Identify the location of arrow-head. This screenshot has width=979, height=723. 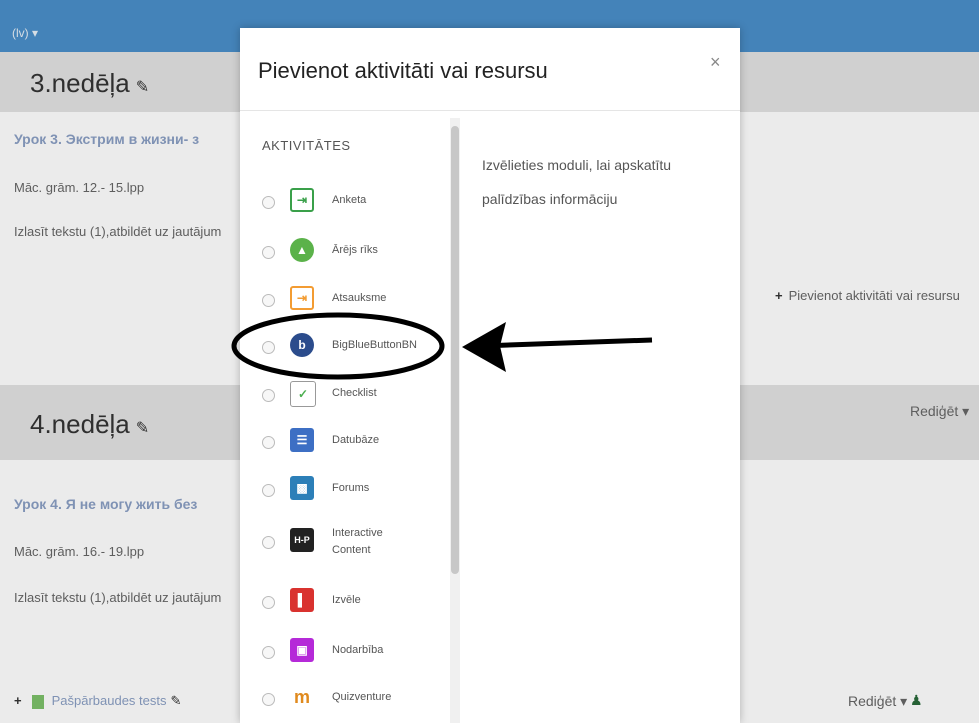
(484, 347).